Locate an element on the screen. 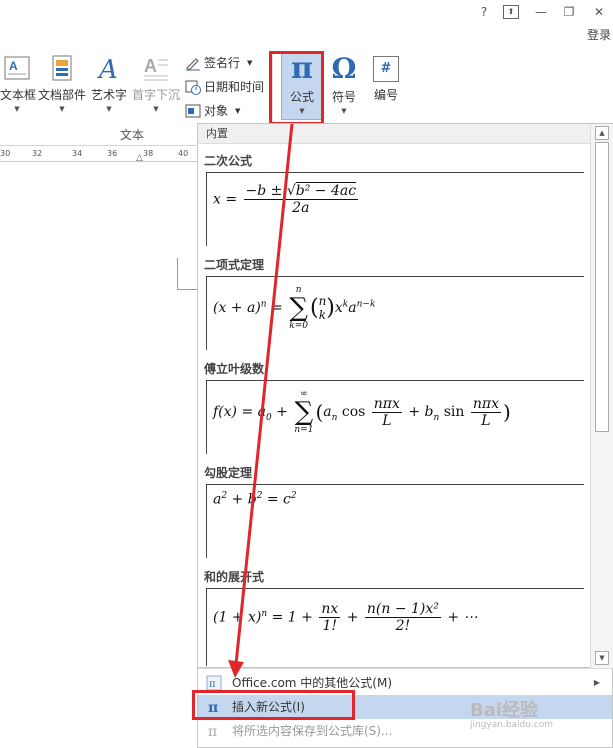 The width and height of the screenshot is (613, 748). watermark: Bai经验 jingyan.baidu.com is located at coordinates (511, 713).